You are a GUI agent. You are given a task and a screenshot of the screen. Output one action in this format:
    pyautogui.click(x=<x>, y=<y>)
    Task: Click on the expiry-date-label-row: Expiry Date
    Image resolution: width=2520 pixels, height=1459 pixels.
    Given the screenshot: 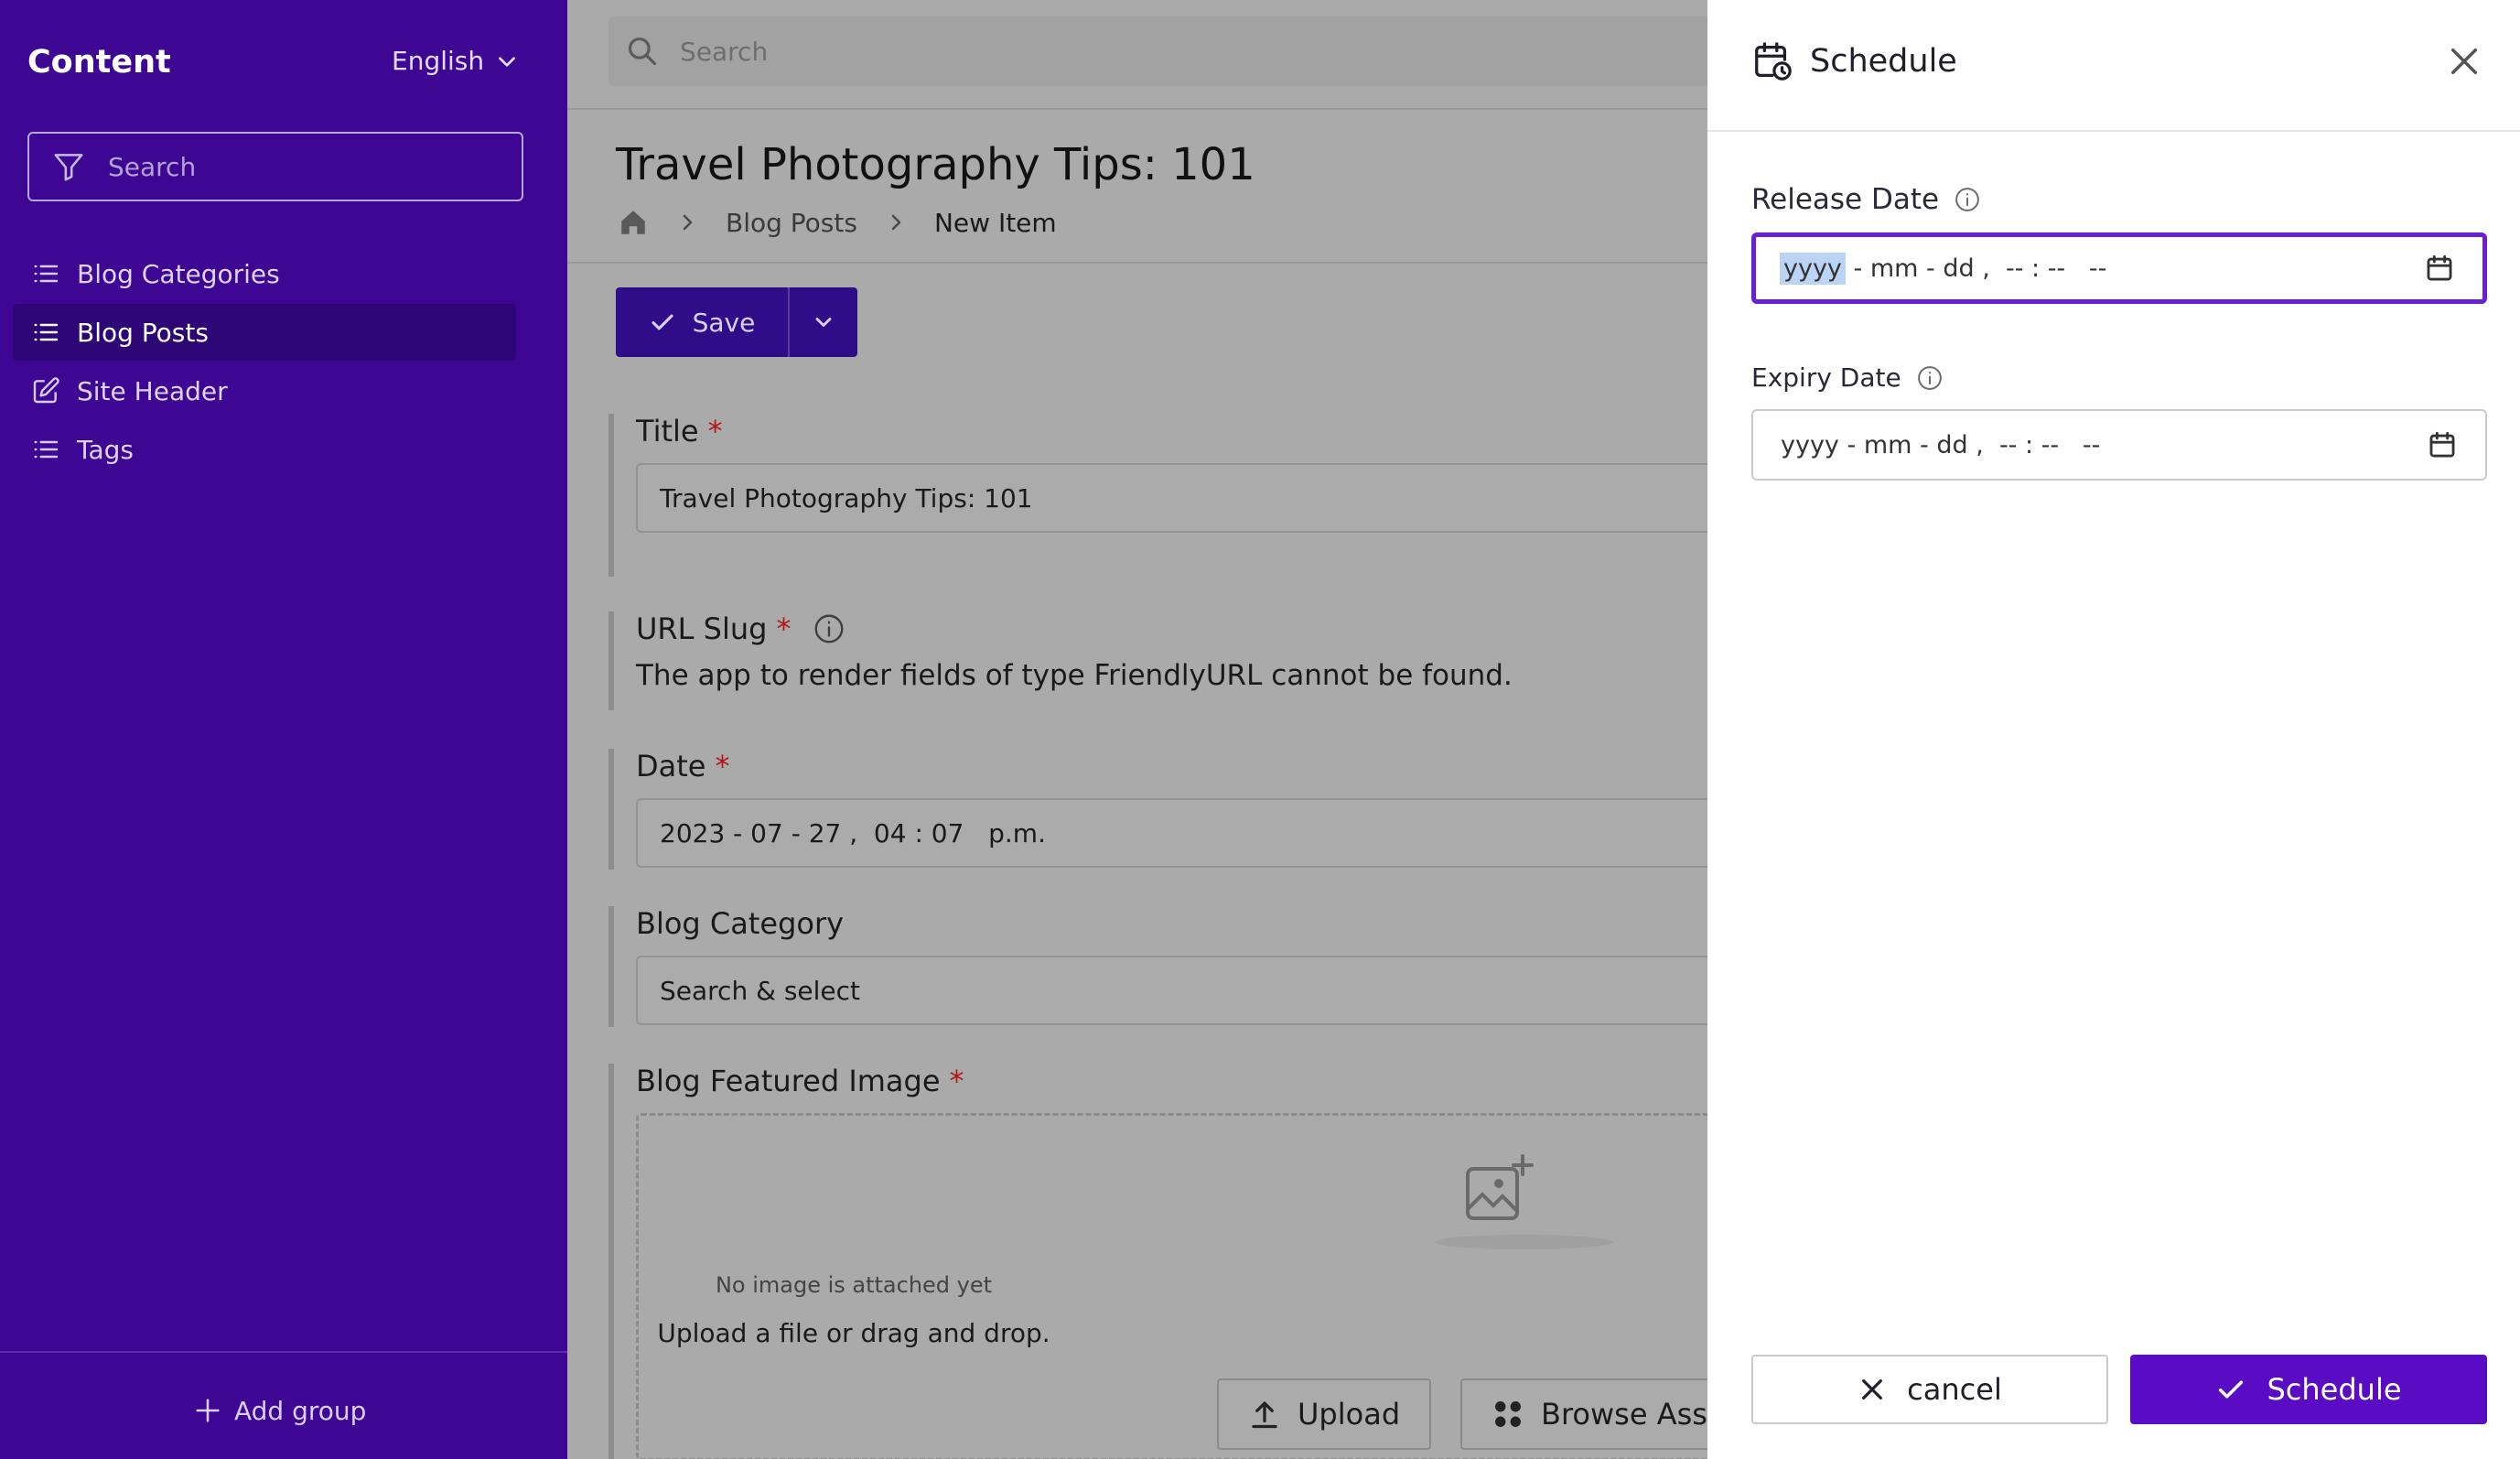 What is the action you would take?
    pyautogui.click(x=2119, y=377)
    